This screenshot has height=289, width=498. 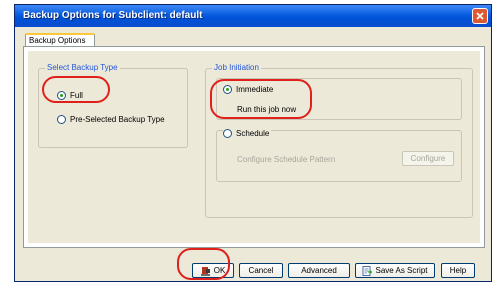 What do you see at coordinates (236, 67) in the screenshot?
I see `job-initiation-title: Job Initiation` at bounding box center [236, 67].